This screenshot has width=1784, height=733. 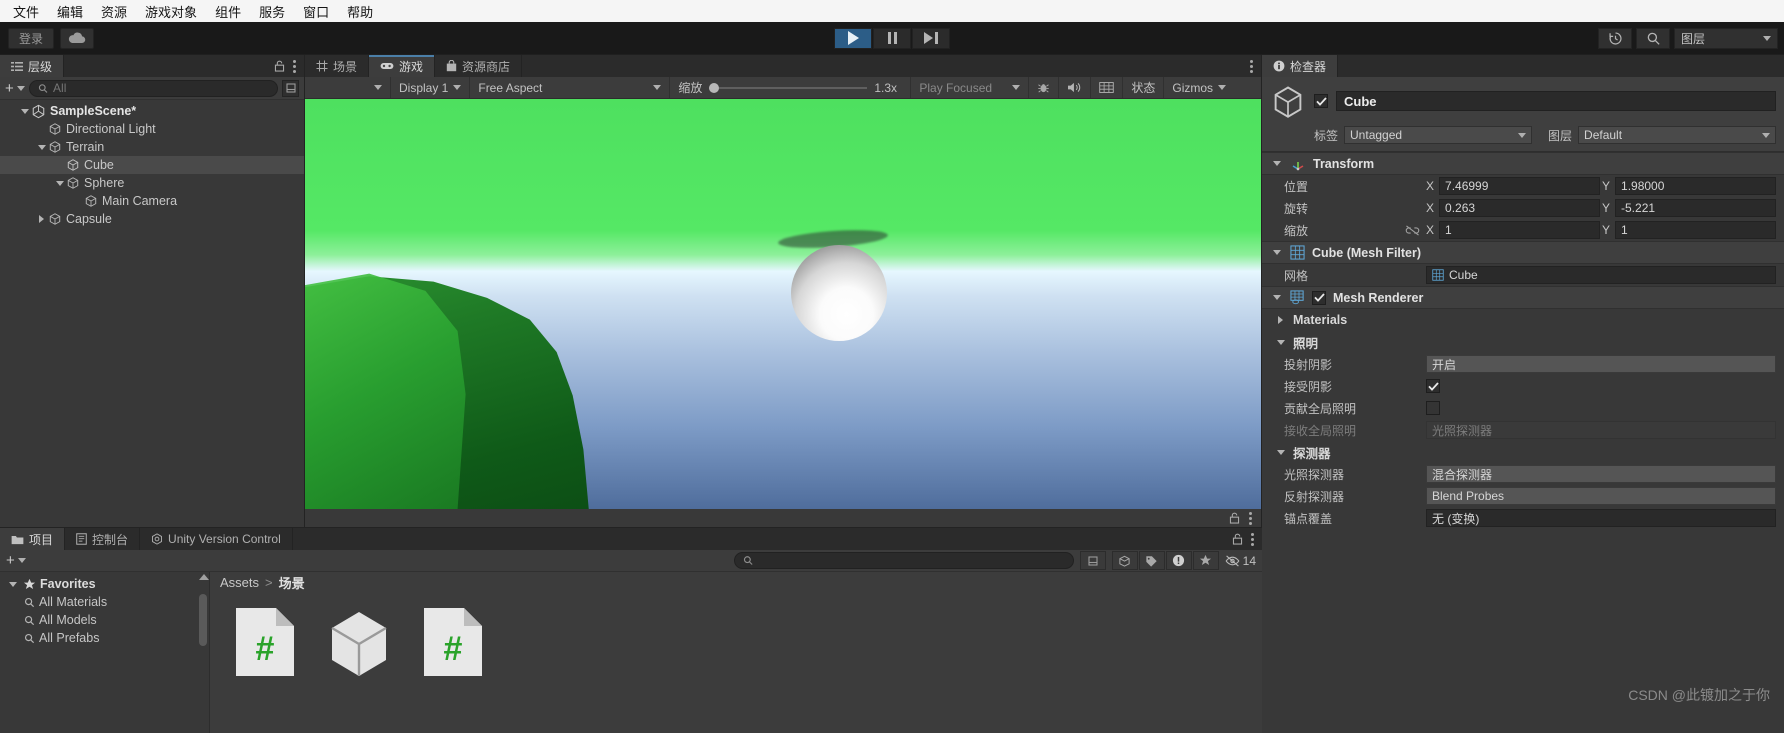 What do you see at coordinates (1677, 135) in the screenshot?
I see `layer-dropdown: Default` at bounding box center [1677, 135].